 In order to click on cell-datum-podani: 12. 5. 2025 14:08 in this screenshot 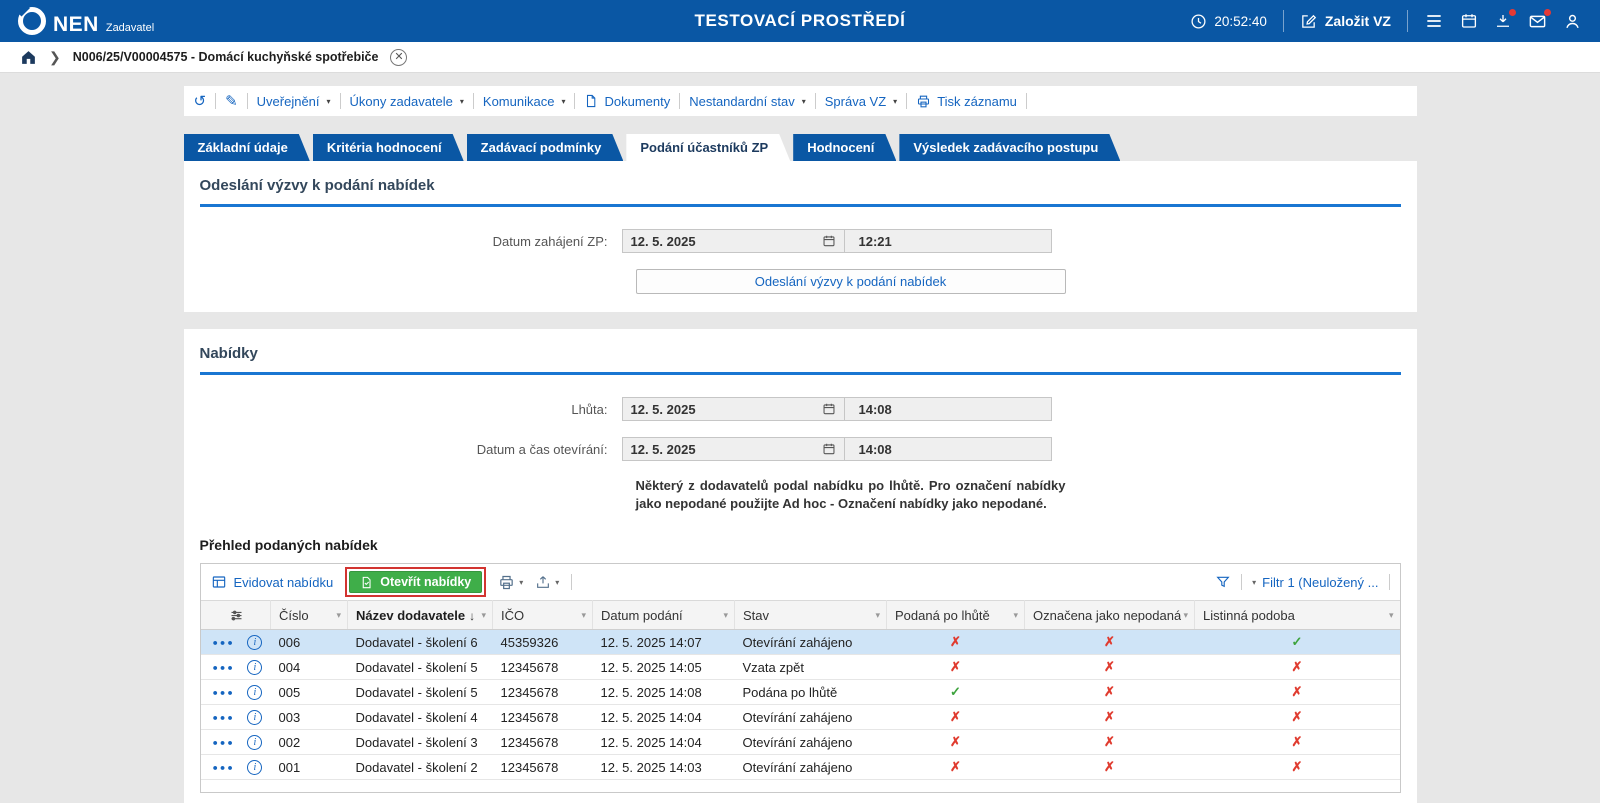, I will do `click(663, 692)`.